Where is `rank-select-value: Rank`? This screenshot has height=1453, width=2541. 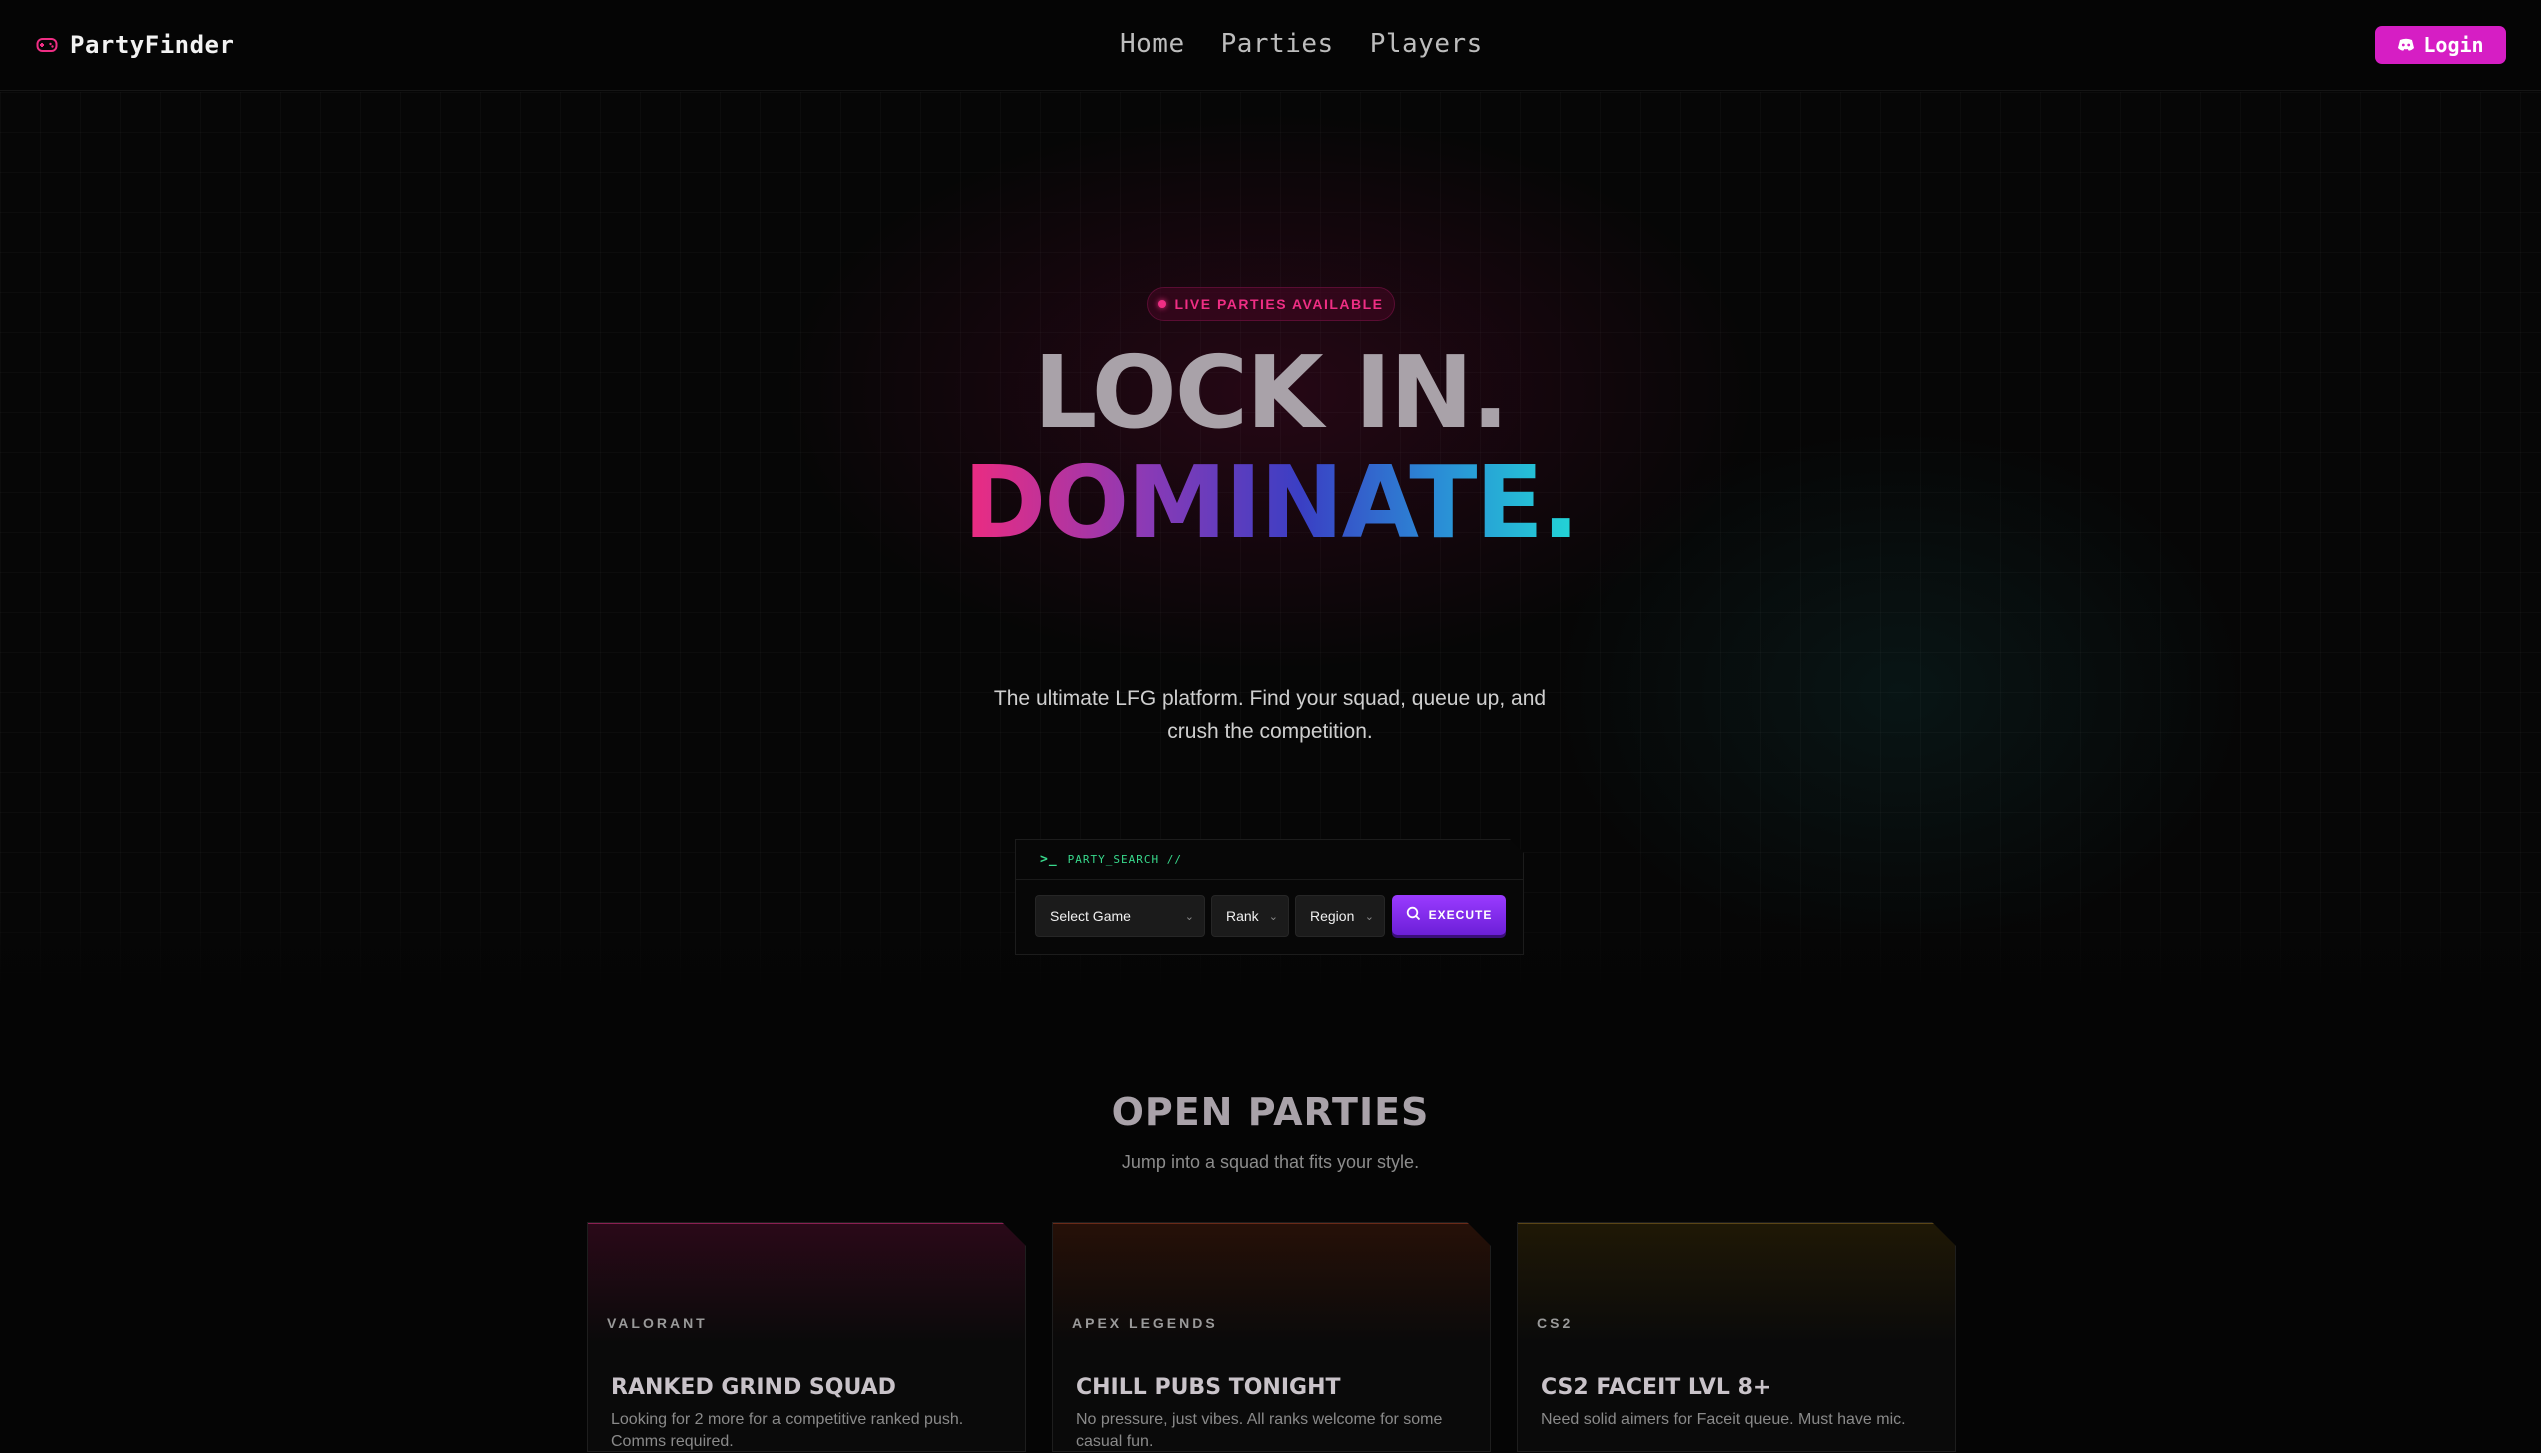
rank-select-value: Rank is located at coordinates (1242, 916).